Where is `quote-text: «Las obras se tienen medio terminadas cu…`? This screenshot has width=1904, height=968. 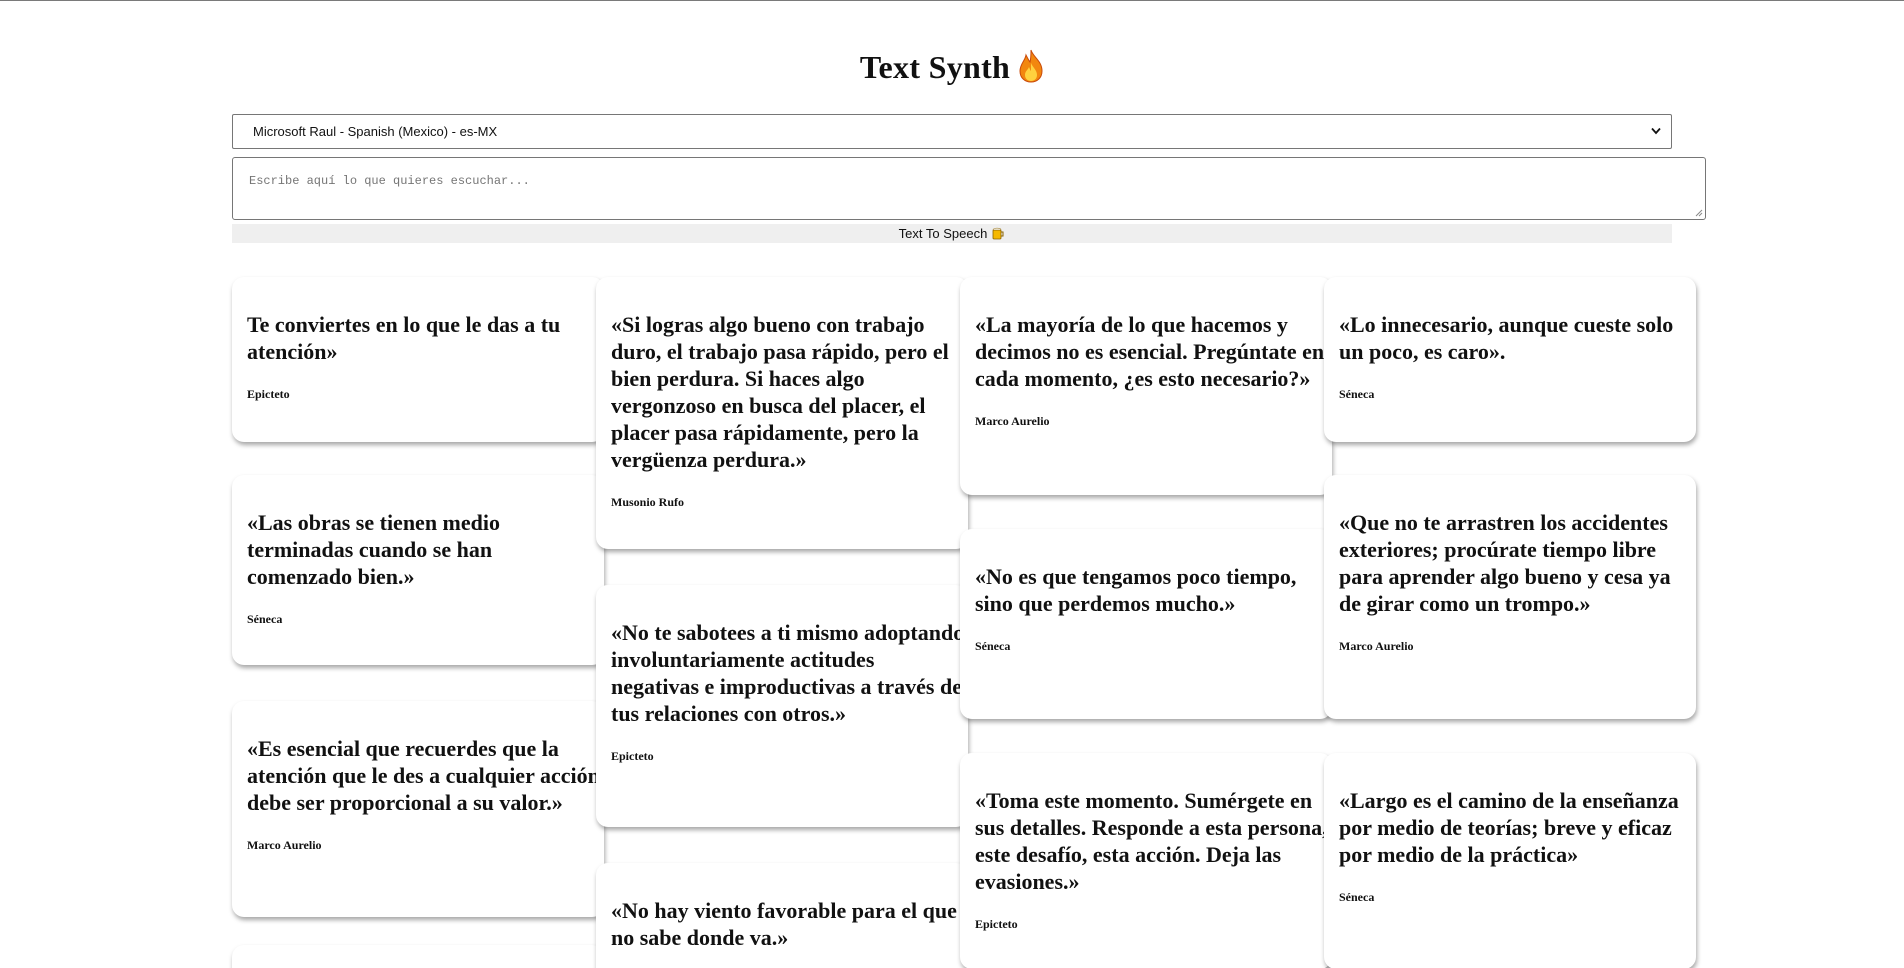
quote-text: «Las obras se tienen medio terminadas cu… is located at coordinates (373, 549).